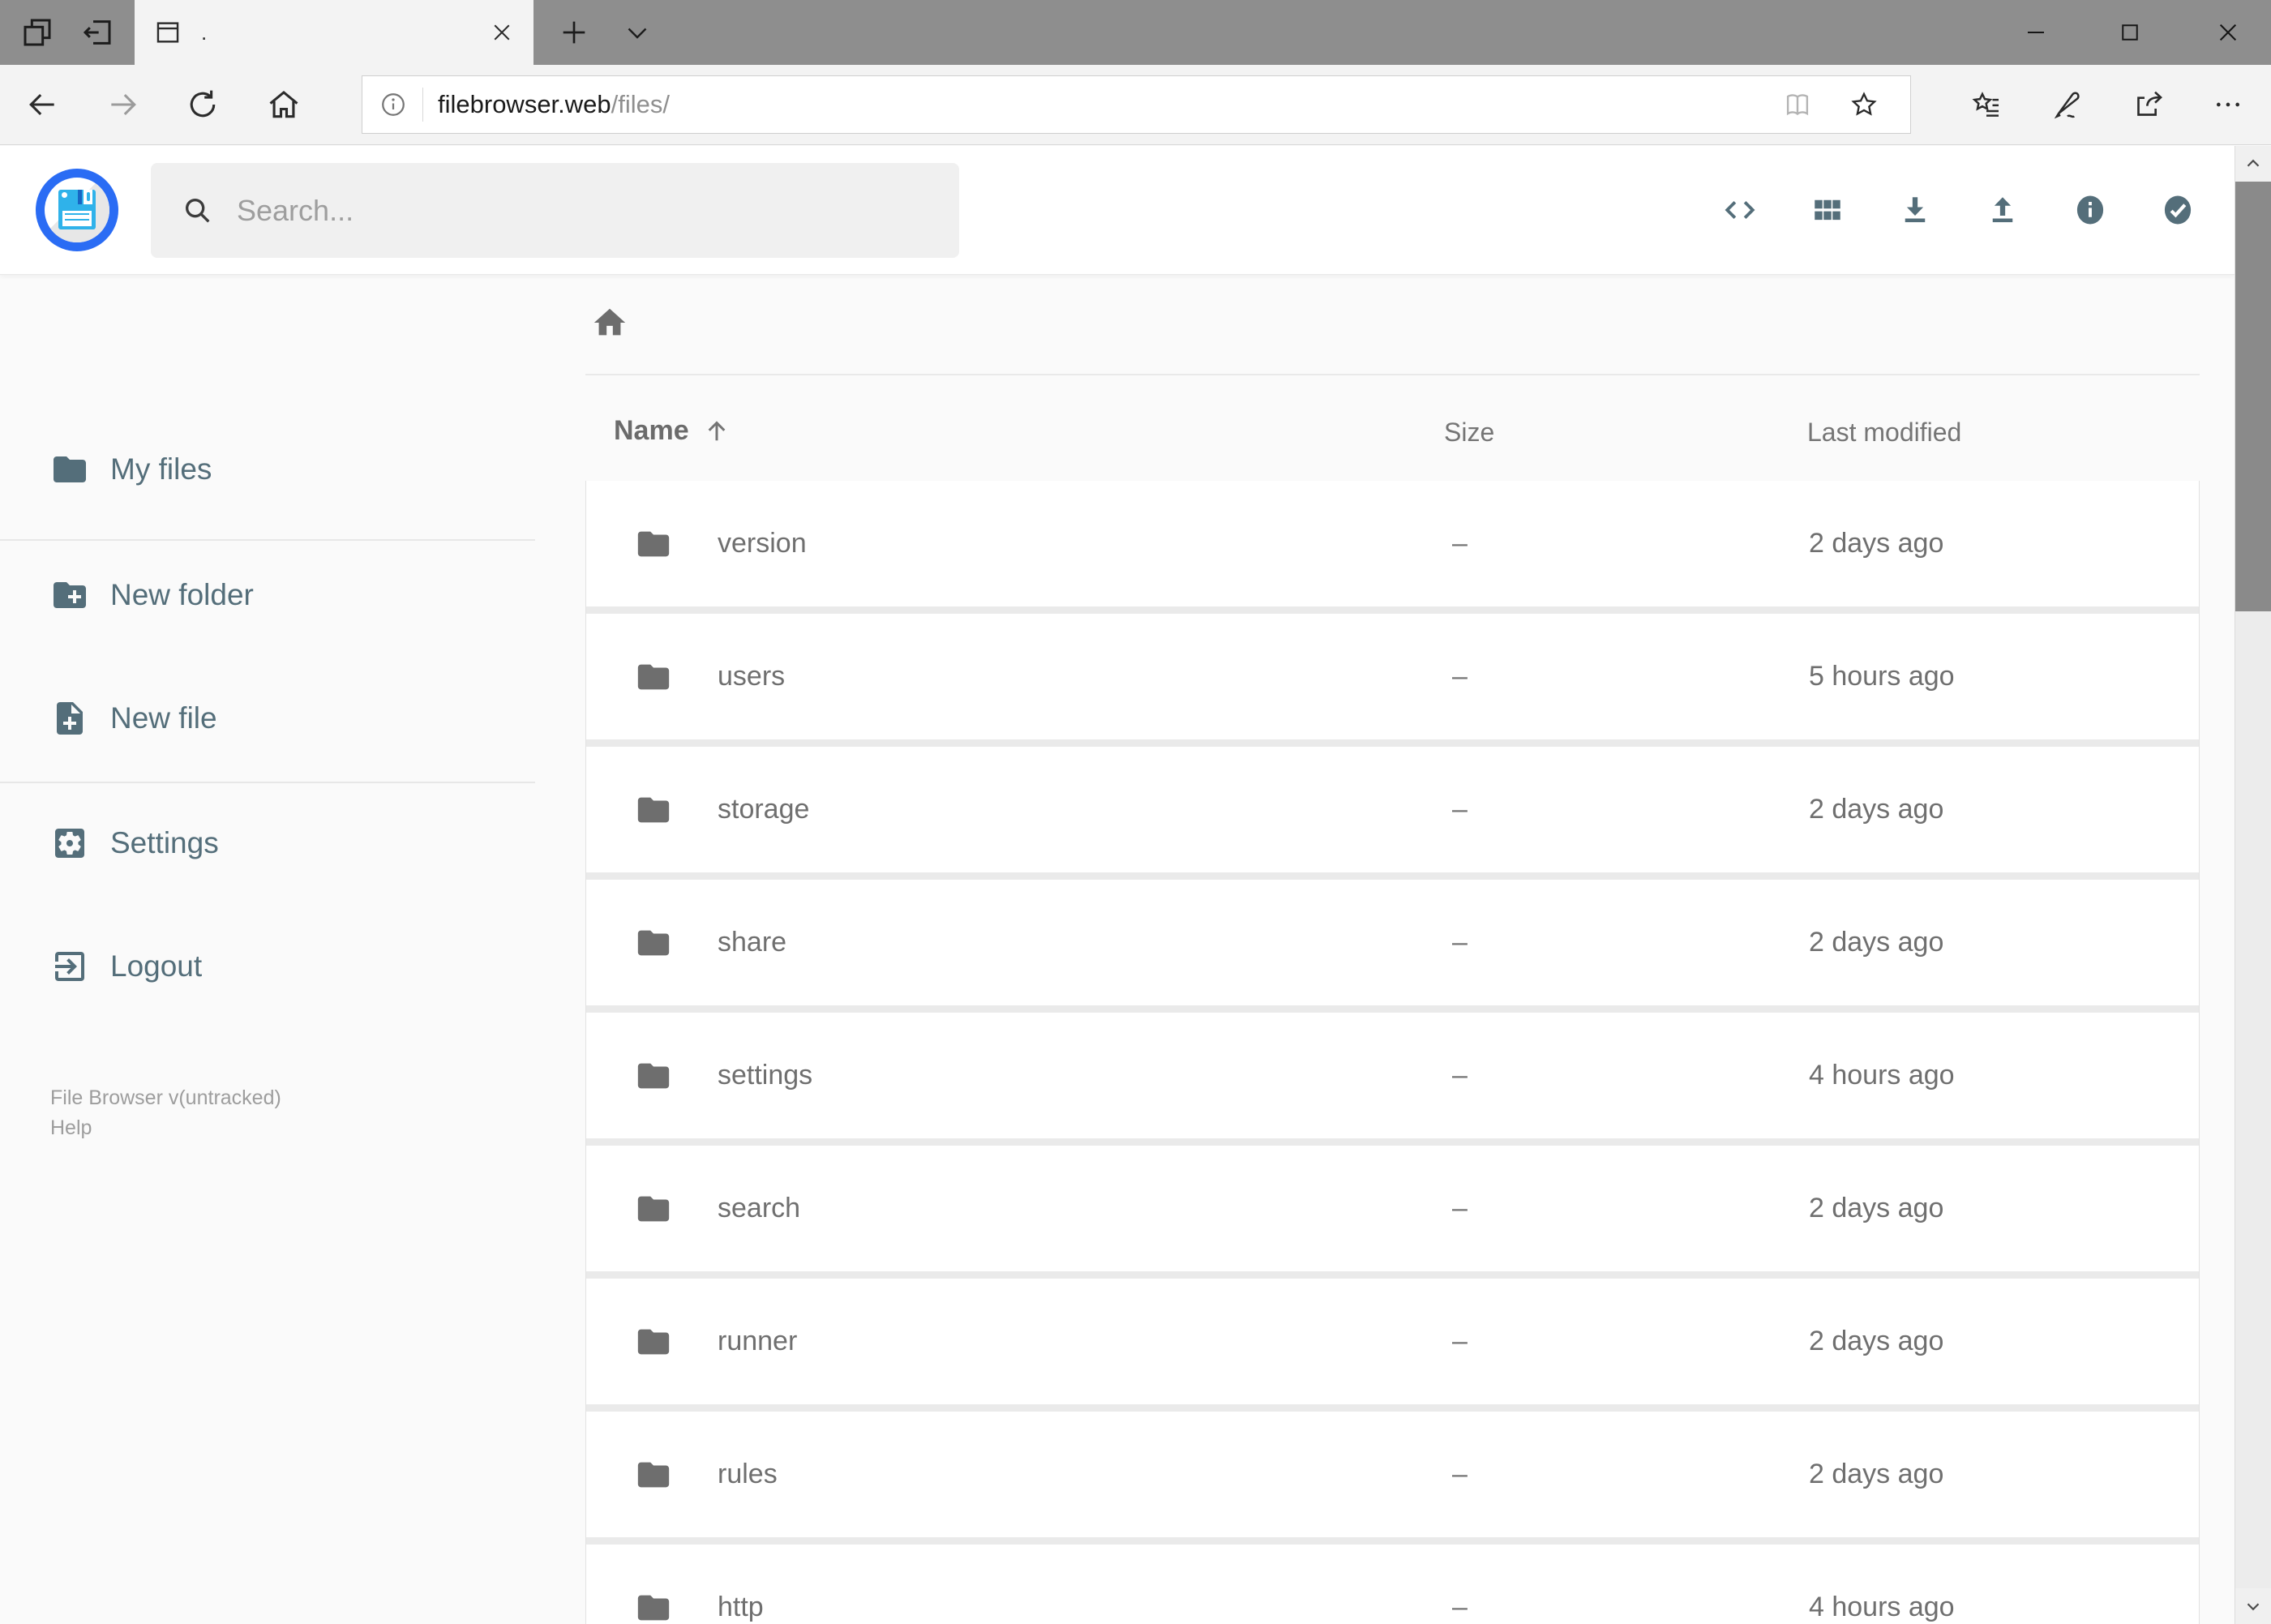 The width and height of the screenshot is (2271, 1624). I want to click on column-header-name: Name, so click(673, 431).